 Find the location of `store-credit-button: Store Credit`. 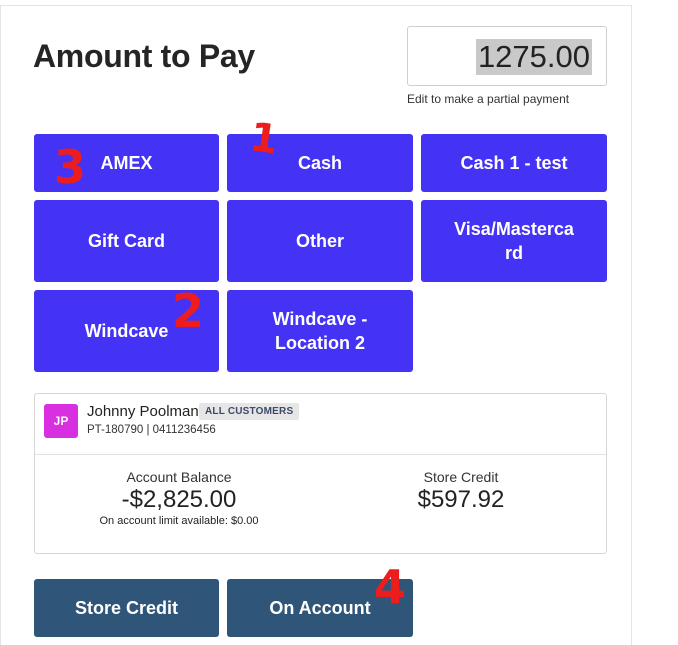

store-credit-button: Store Credit is located at coordinates (126, 608).